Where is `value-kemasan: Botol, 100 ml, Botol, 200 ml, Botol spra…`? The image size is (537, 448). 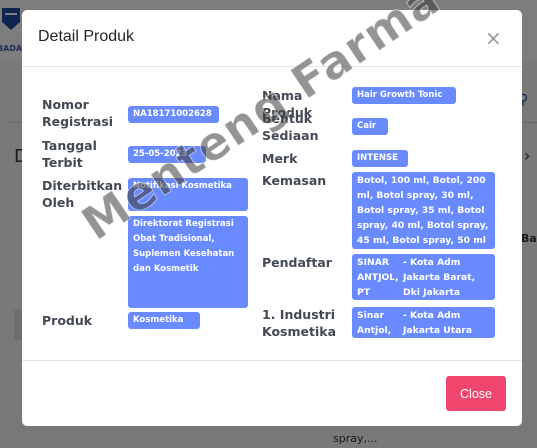 value-kemasan: Botol, 100 ml, Botol, 200 ml, Botol spra… is located at coordinates (423, 210).